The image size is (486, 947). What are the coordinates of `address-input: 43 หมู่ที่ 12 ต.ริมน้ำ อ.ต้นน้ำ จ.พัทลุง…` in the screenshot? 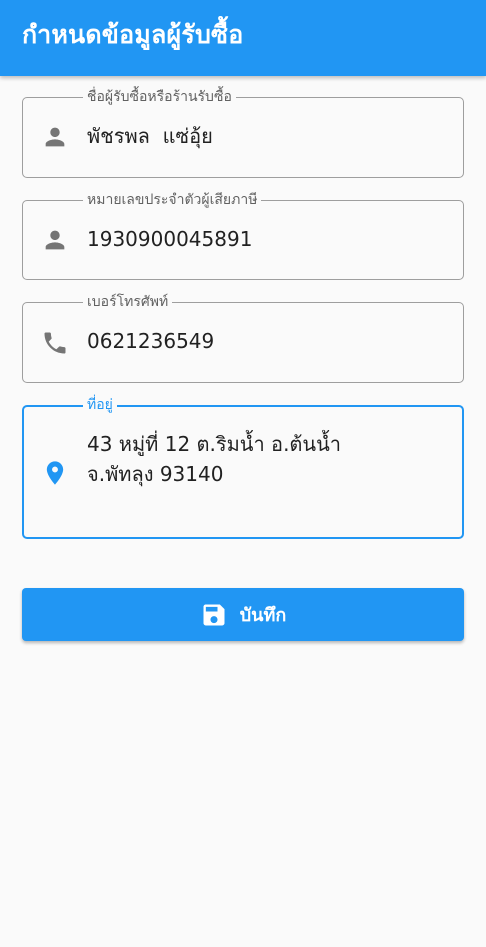 It's located at (268, 459).